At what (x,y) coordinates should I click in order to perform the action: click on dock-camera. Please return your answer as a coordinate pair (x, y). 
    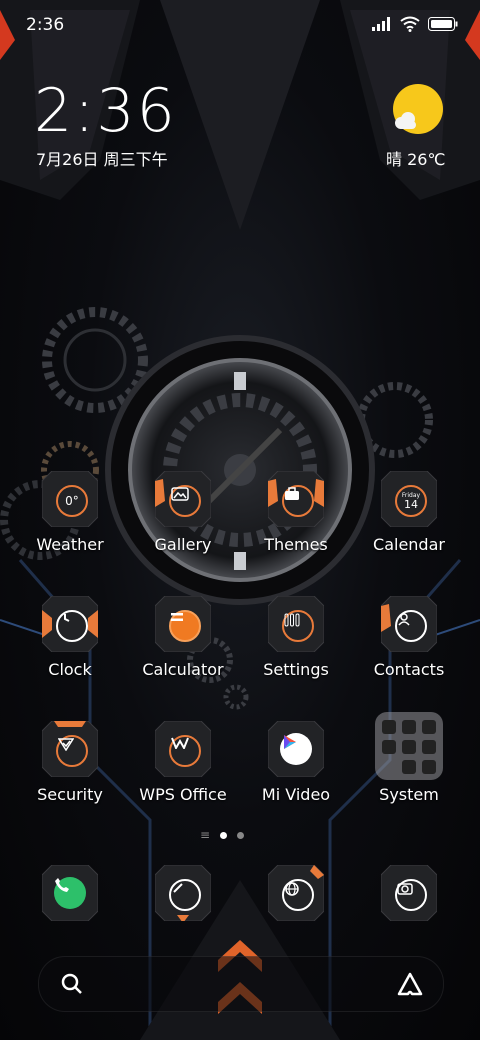
    Looking at the image, I should click on (409, 893).